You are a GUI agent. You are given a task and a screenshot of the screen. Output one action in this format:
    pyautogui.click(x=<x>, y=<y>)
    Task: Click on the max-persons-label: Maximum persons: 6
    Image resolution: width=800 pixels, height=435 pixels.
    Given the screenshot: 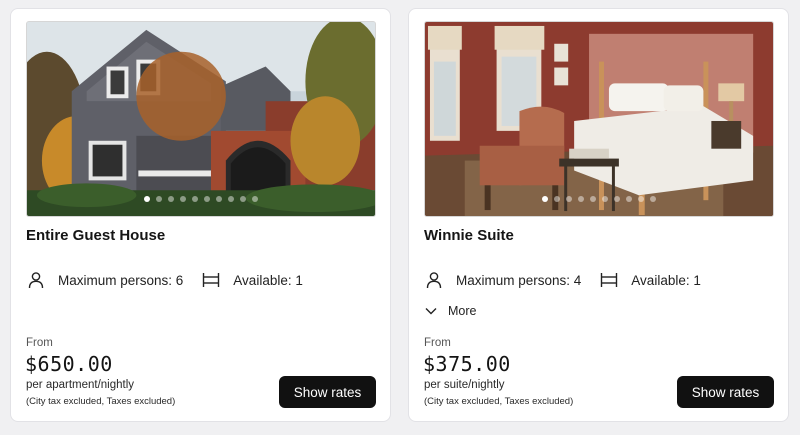 What is the action you would take?
    pyautogui.click(x=121, y=280)
    